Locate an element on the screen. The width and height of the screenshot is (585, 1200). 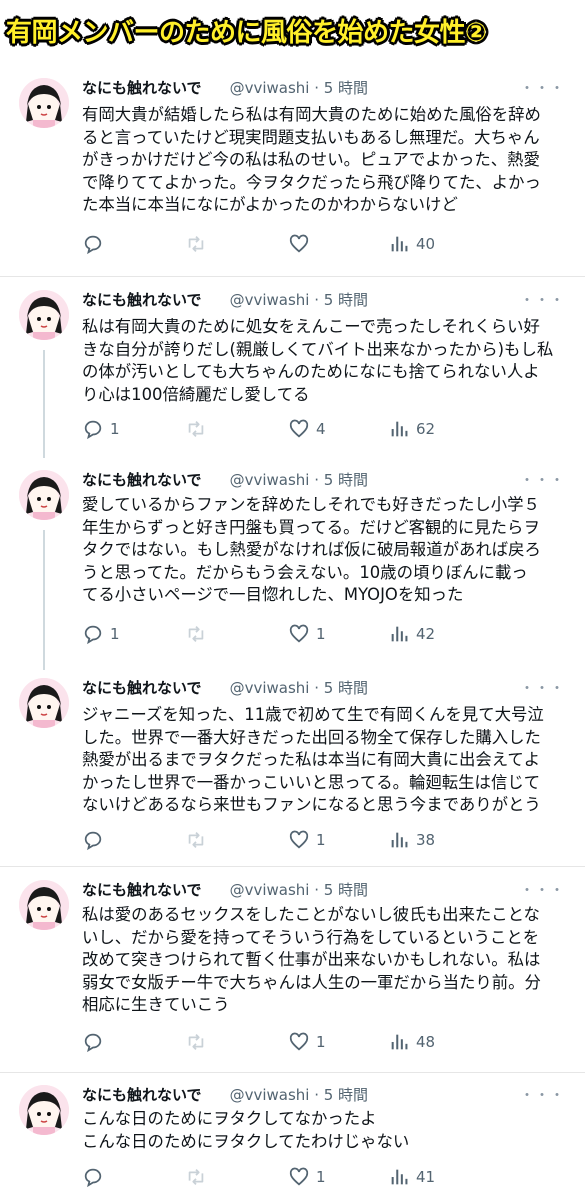
like-button is located at coordinates (302, 244).